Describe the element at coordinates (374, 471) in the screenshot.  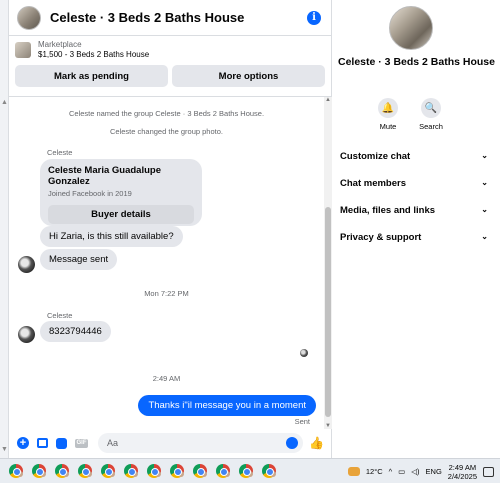
I see `temperature: 12°C` at that location.